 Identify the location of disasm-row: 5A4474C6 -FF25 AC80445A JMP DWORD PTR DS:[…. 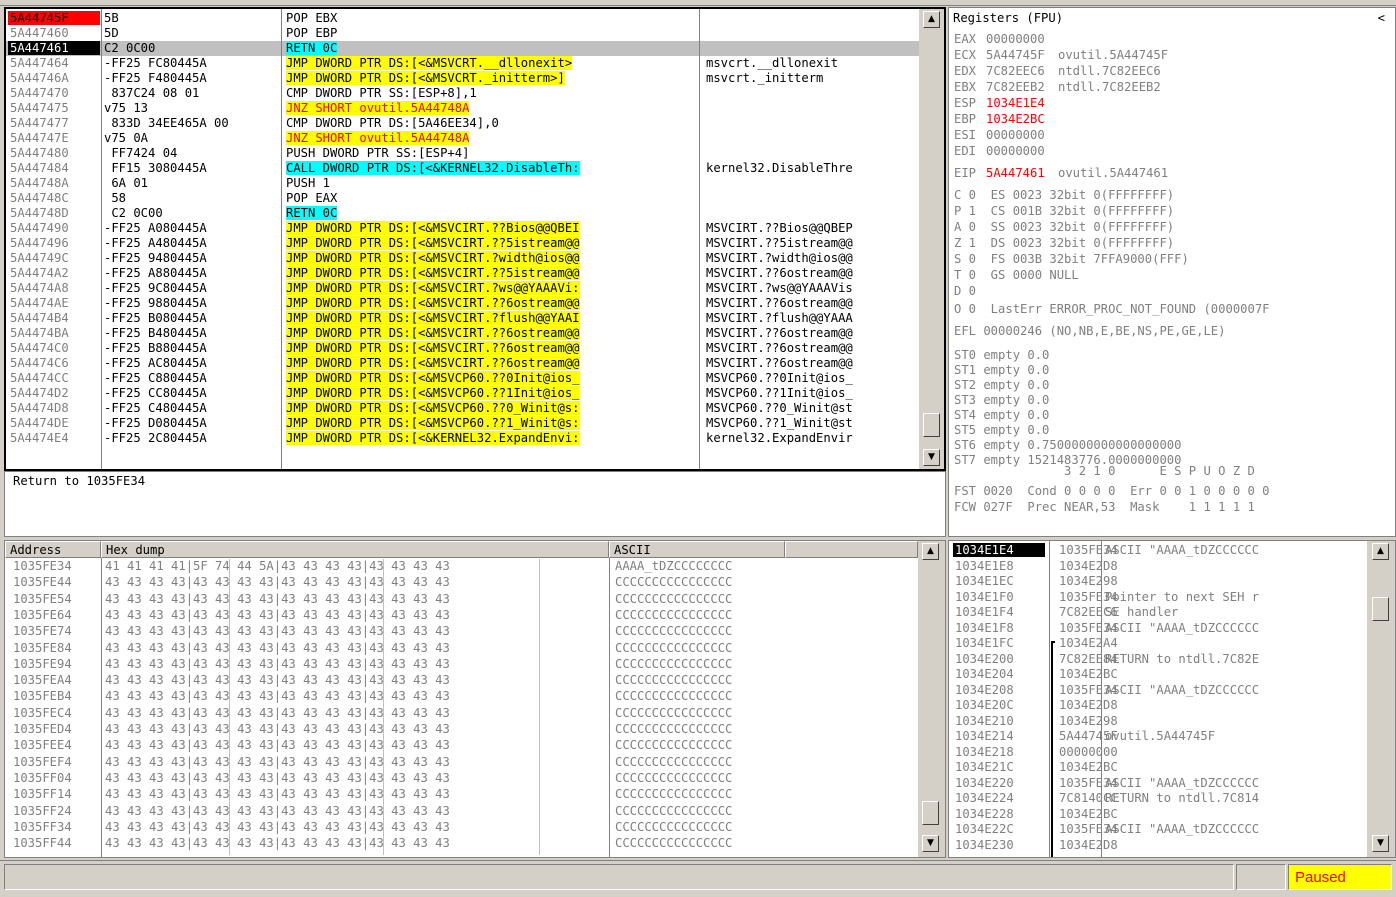
(462, 363).